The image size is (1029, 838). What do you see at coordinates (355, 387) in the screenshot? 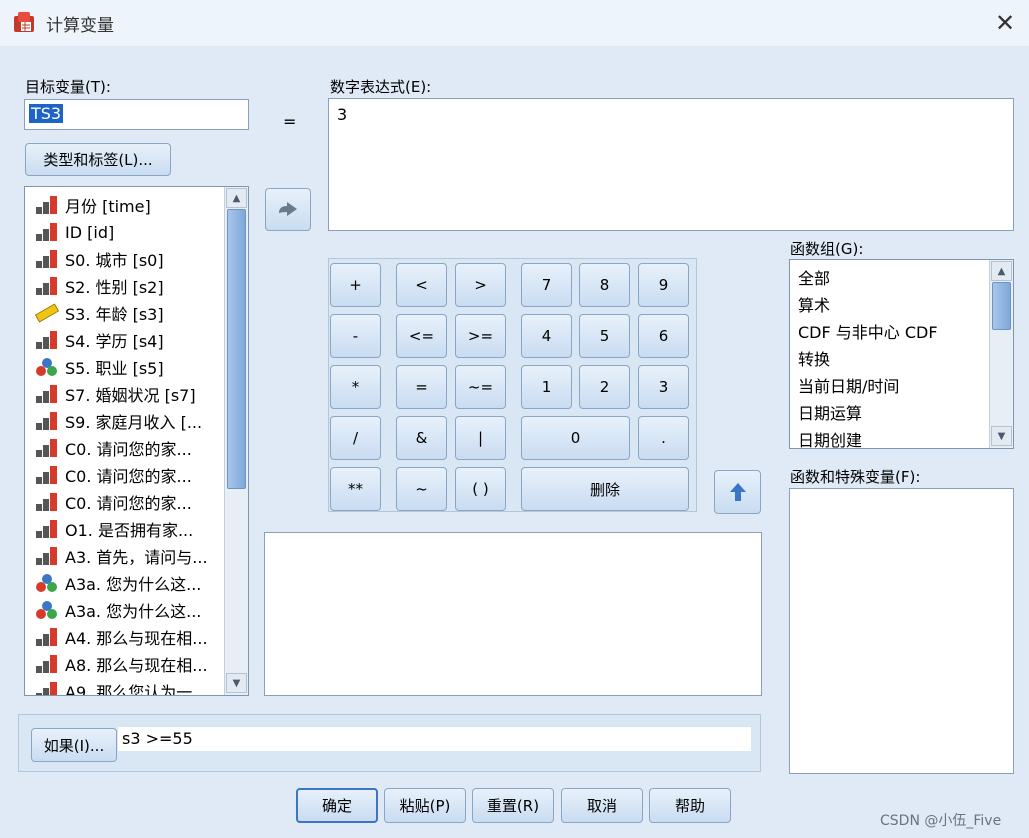
I see `calc-key-mult: *` at bounding box center [355, 387].